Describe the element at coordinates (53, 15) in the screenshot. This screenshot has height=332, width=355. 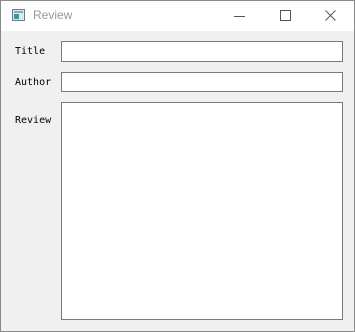
I see `window-title: Review` at that location.